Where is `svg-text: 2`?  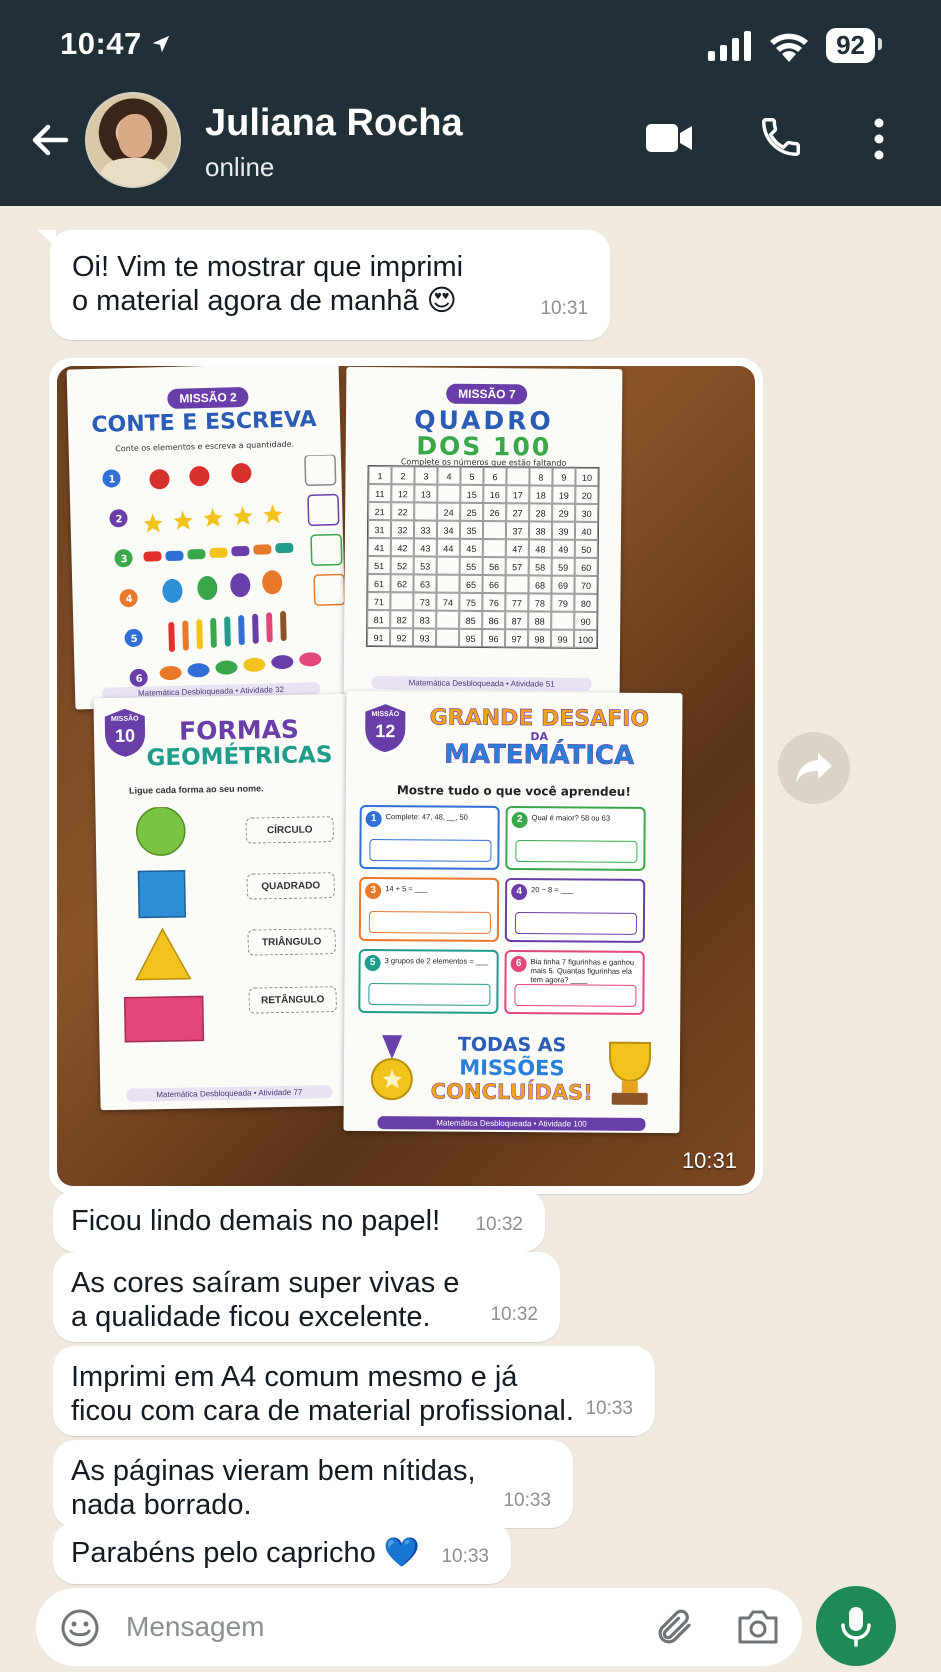
svg-text: 2 is located at coordinates (118, 519).